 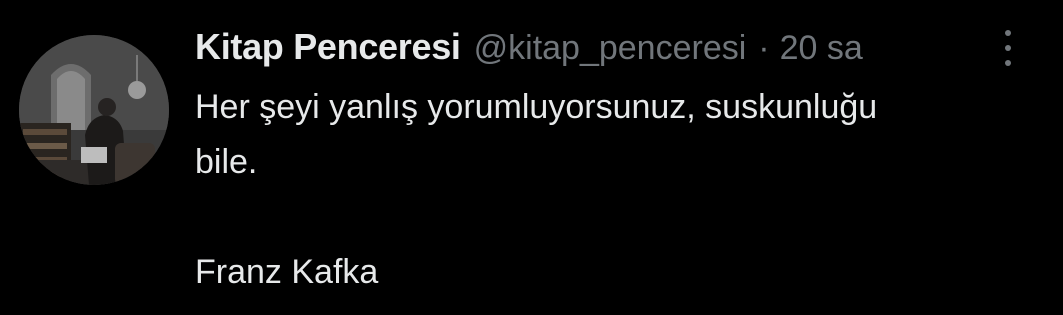 I want to click on tweet-header: Kitap Penceresi @kitap_penceresi · 20 sa, so click(x=609, y=52).